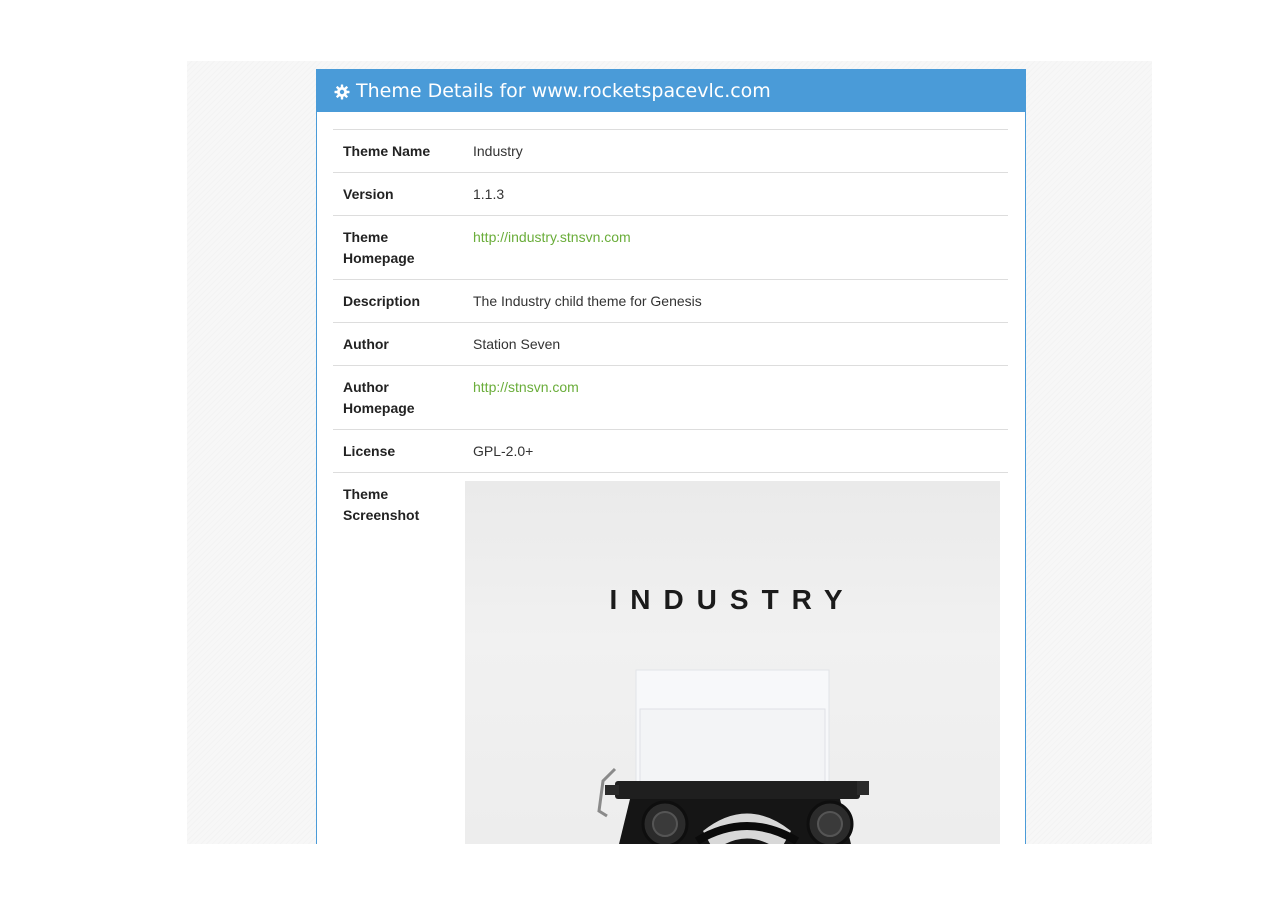  What do you see at coordinates (382, 301) in the screenshot?
I see `description-label: Description` at bounding box center [382, 301].